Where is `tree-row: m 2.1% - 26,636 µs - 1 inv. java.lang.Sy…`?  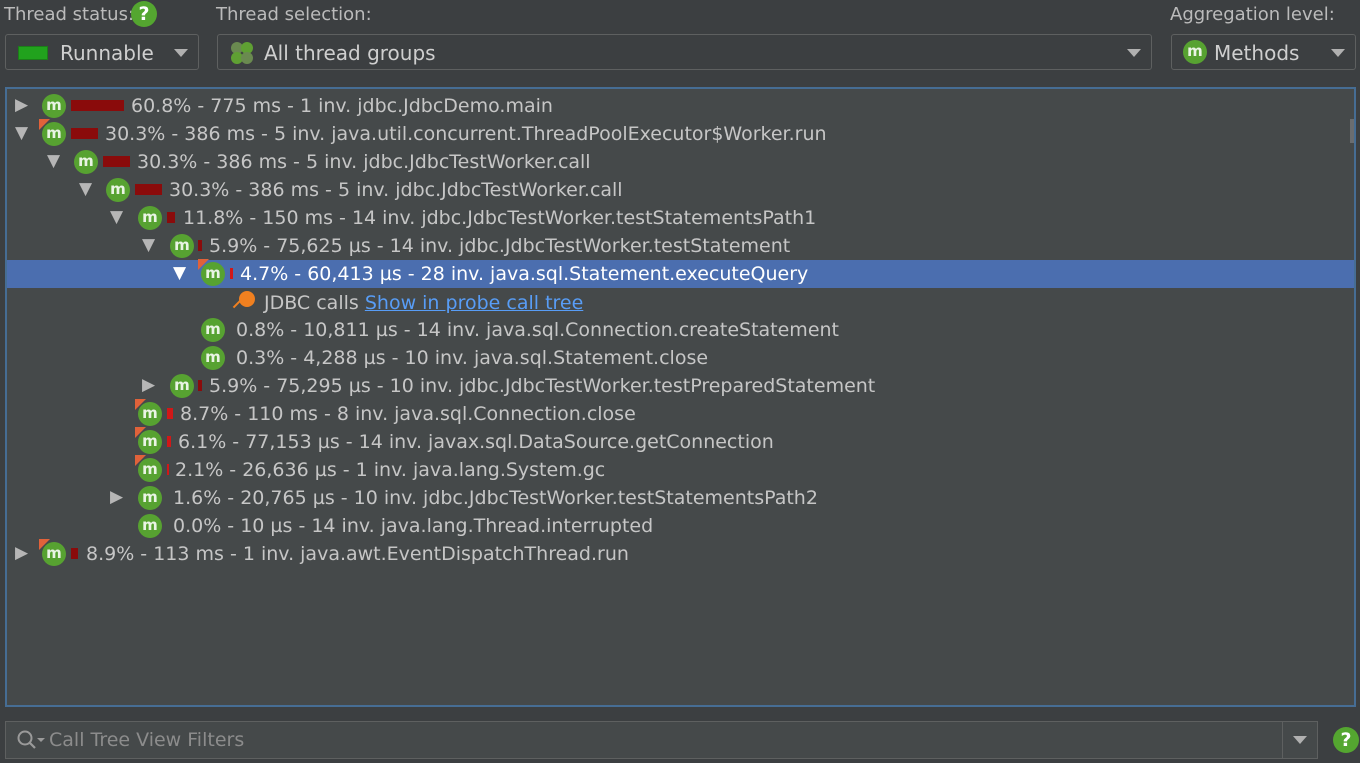 tree-row: m 2.1% - 26,636 µs - 1 inv. java.lang.Sy… is located at coordinates (680, 469).